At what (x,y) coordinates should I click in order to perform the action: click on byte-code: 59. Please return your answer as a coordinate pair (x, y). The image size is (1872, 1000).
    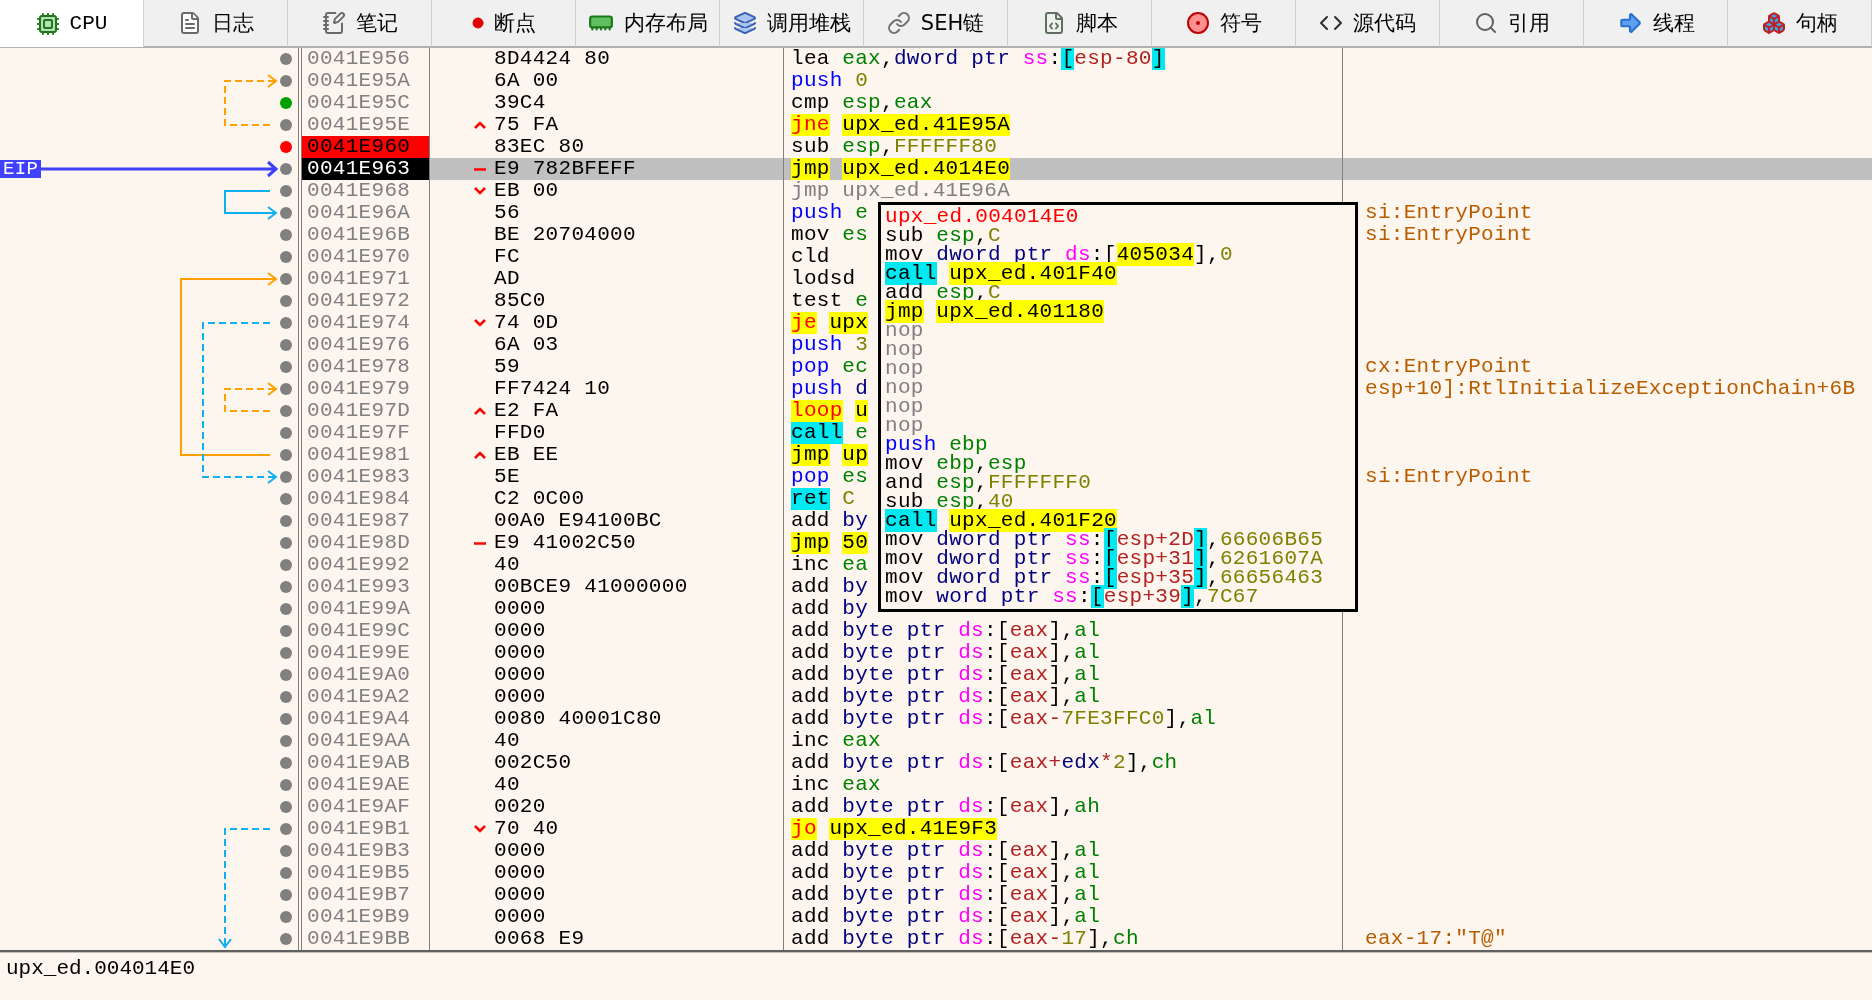
    Looking at the image, I should click on (507, 367).